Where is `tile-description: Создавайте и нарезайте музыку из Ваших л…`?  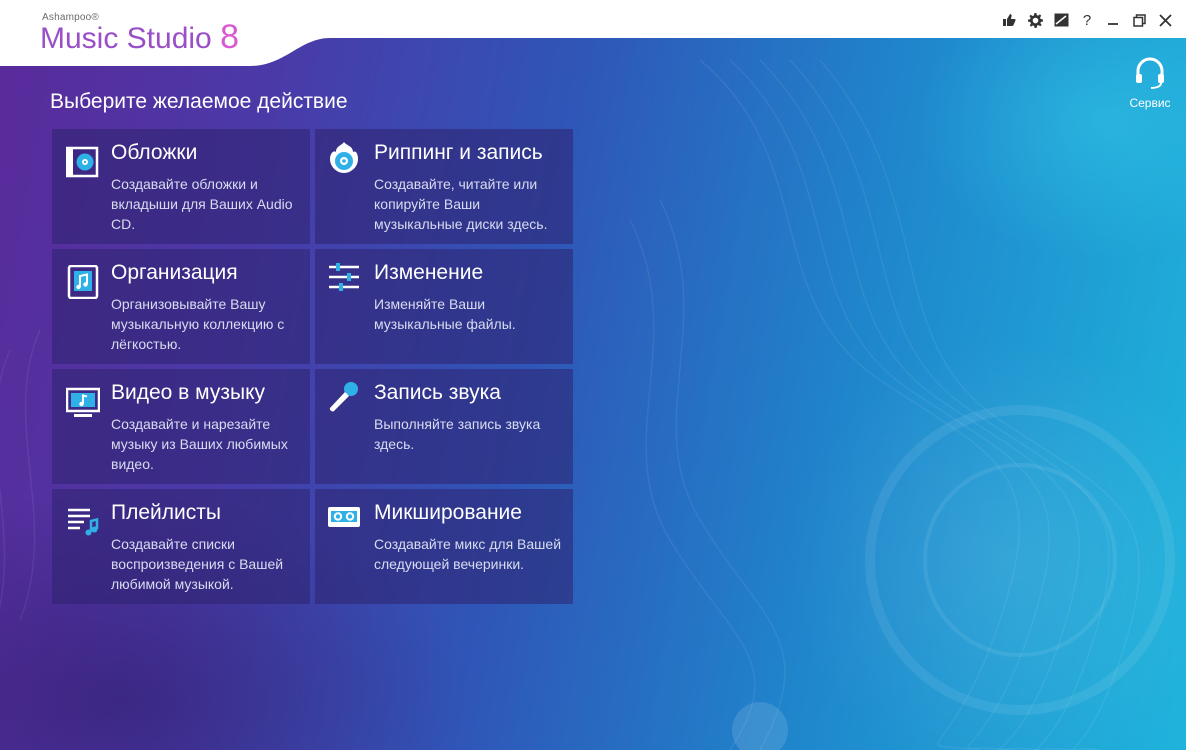 tile-description: Создавайте и нарезайте музыку из Ваших л… is located at coordinates (199, 444).